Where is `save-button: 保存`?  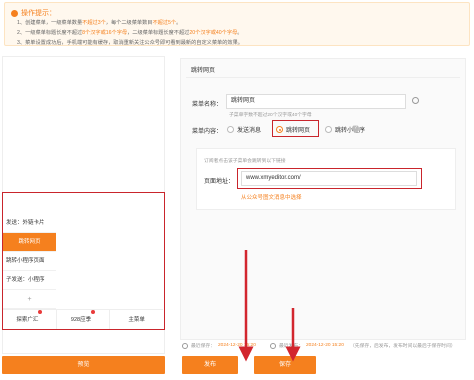
save-button: 保存 is located at coordinates (285, 365).